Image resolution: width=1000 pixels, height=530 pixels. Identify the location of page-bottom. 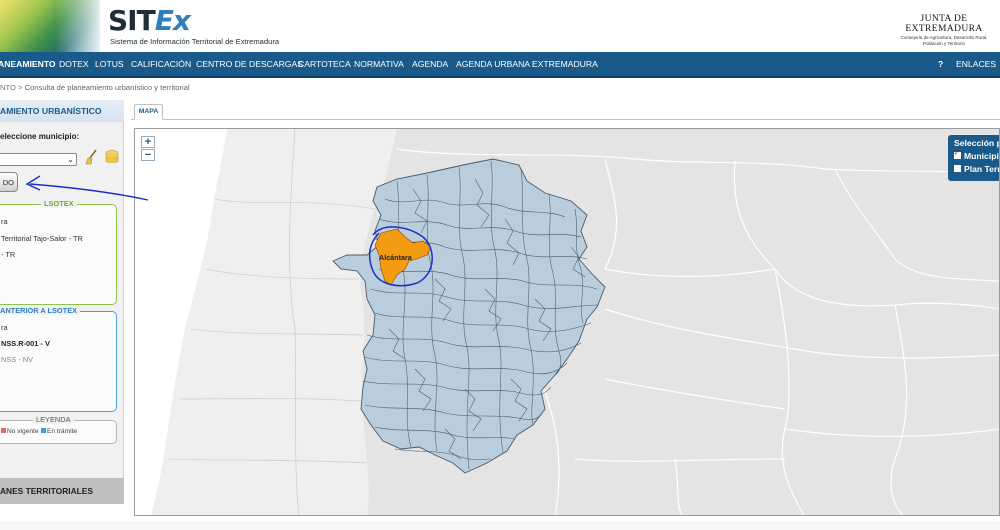
(500, 525).